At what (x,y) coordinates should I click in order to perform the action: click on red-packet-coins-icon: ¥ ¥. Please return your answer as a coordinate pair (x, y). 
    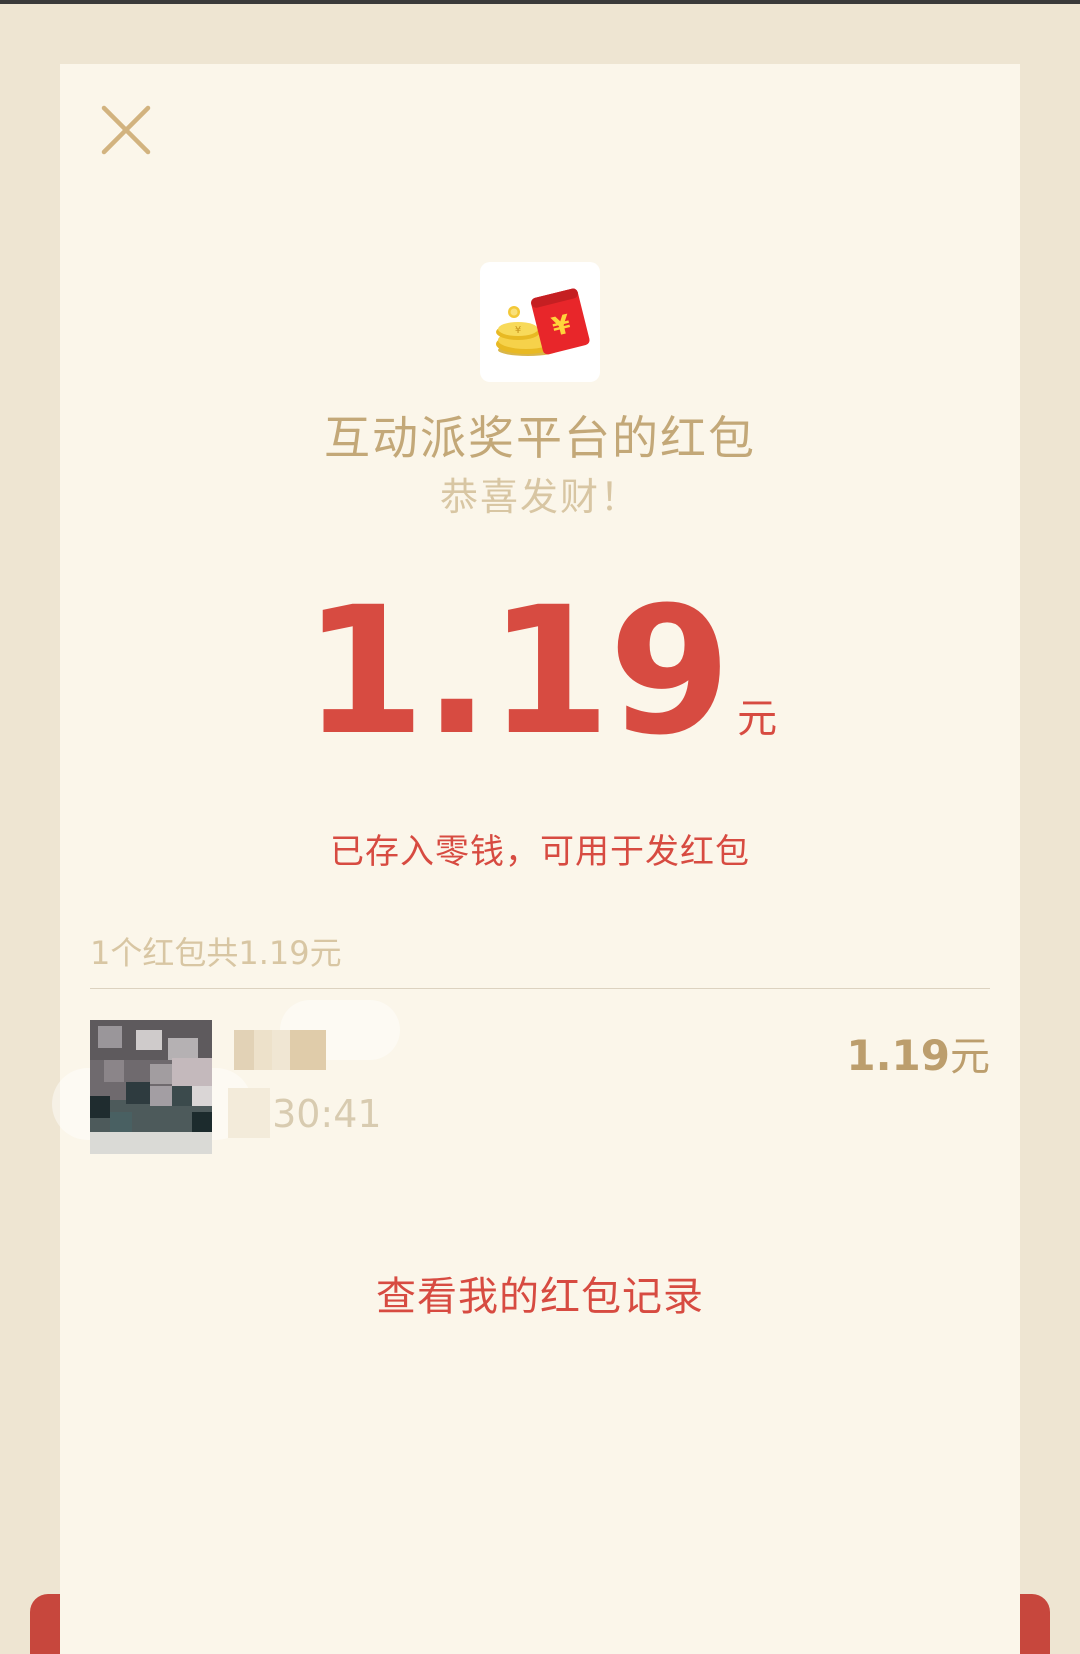
    Looking at the image, I should click on (540, 322).